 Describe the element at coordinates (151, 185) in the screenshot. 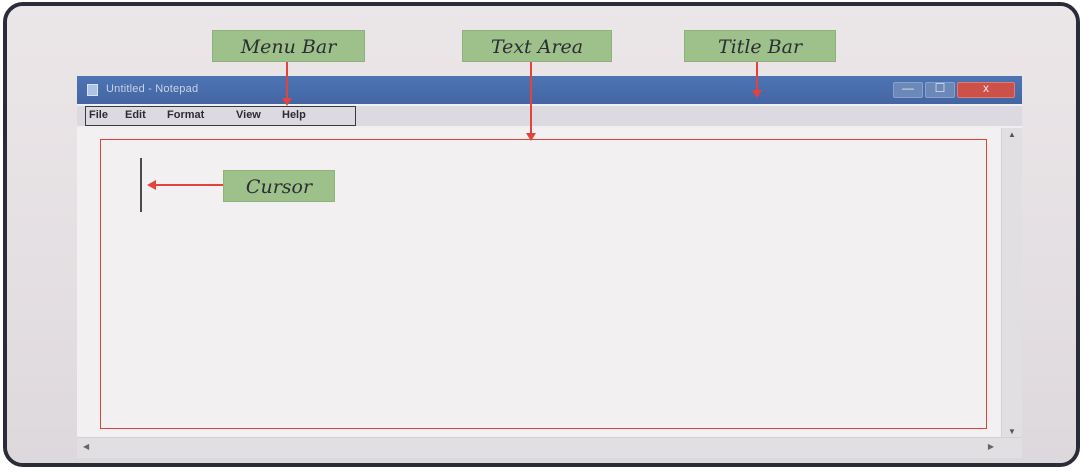

I see `arrow-cursor-head` at that location.